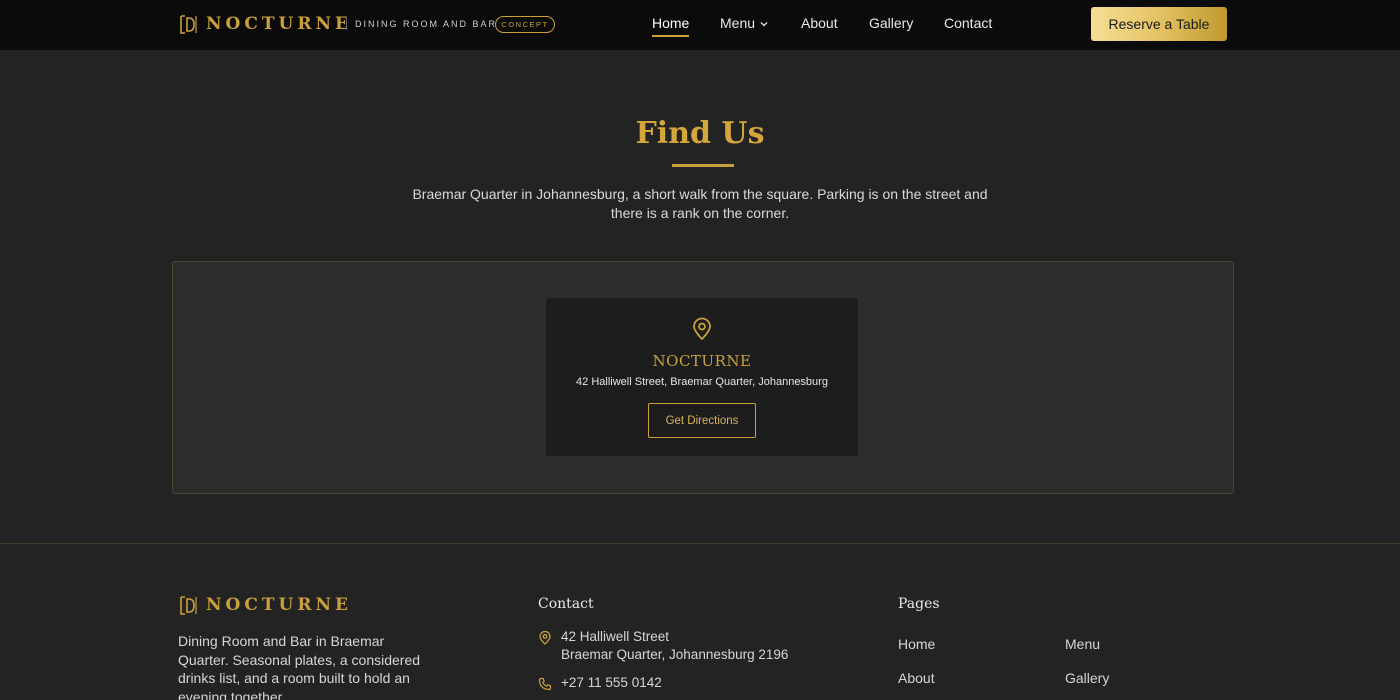 The width and height of the screenshot is (1400, 700). What do you see at coordinates (738, 23) in the screenshot?
I see `nav-menu-label: Menu` at bounding box center [738, 23].